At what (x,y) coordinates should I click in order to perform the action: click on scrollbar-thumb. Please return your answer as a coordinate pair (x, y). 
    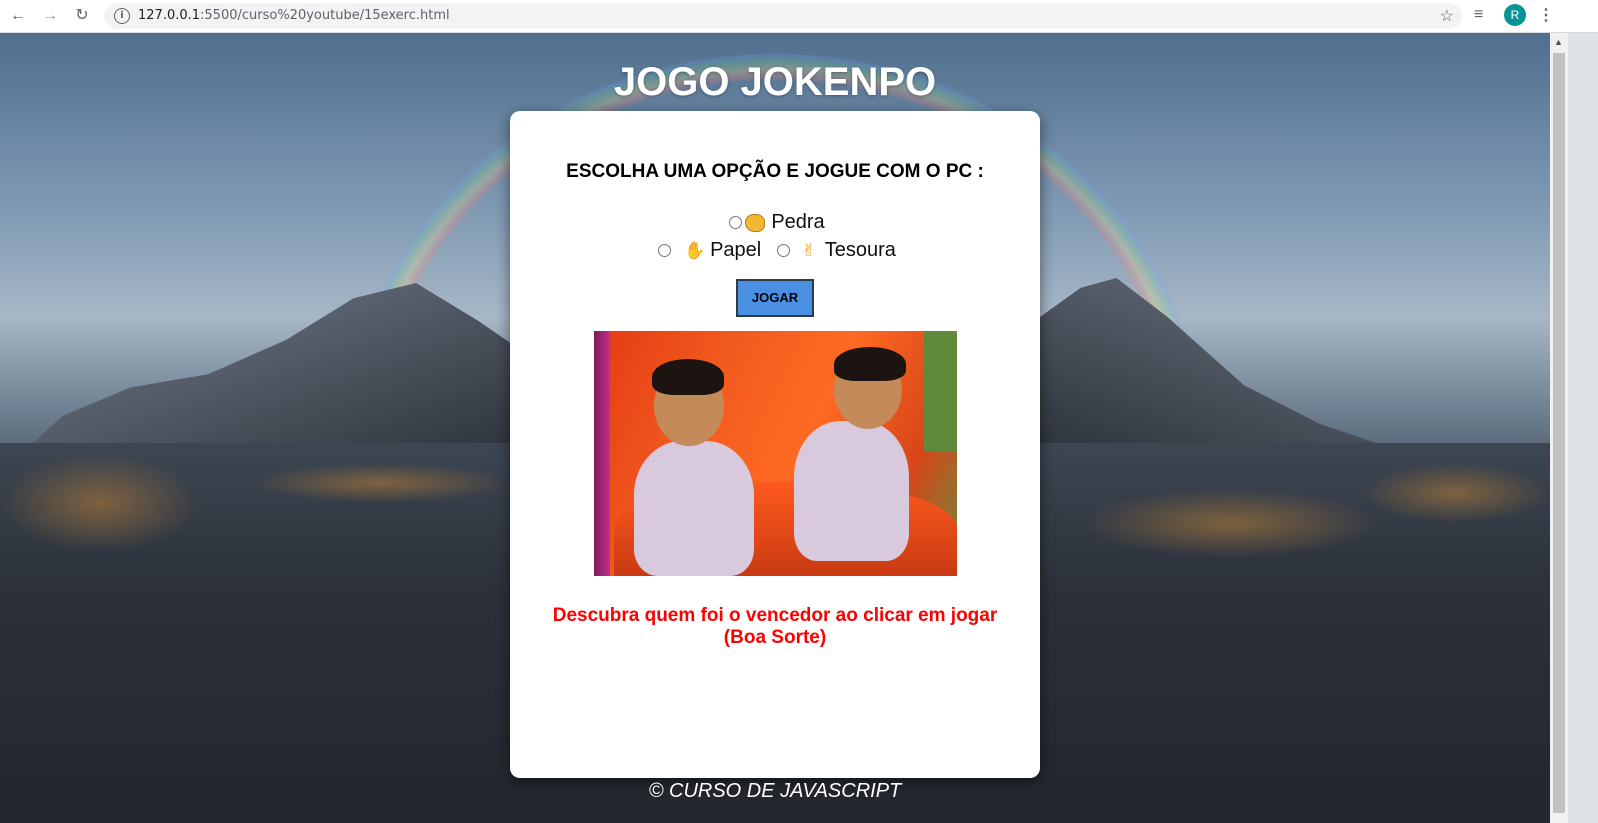
    Looking at the image, I should click on (1559, 433).